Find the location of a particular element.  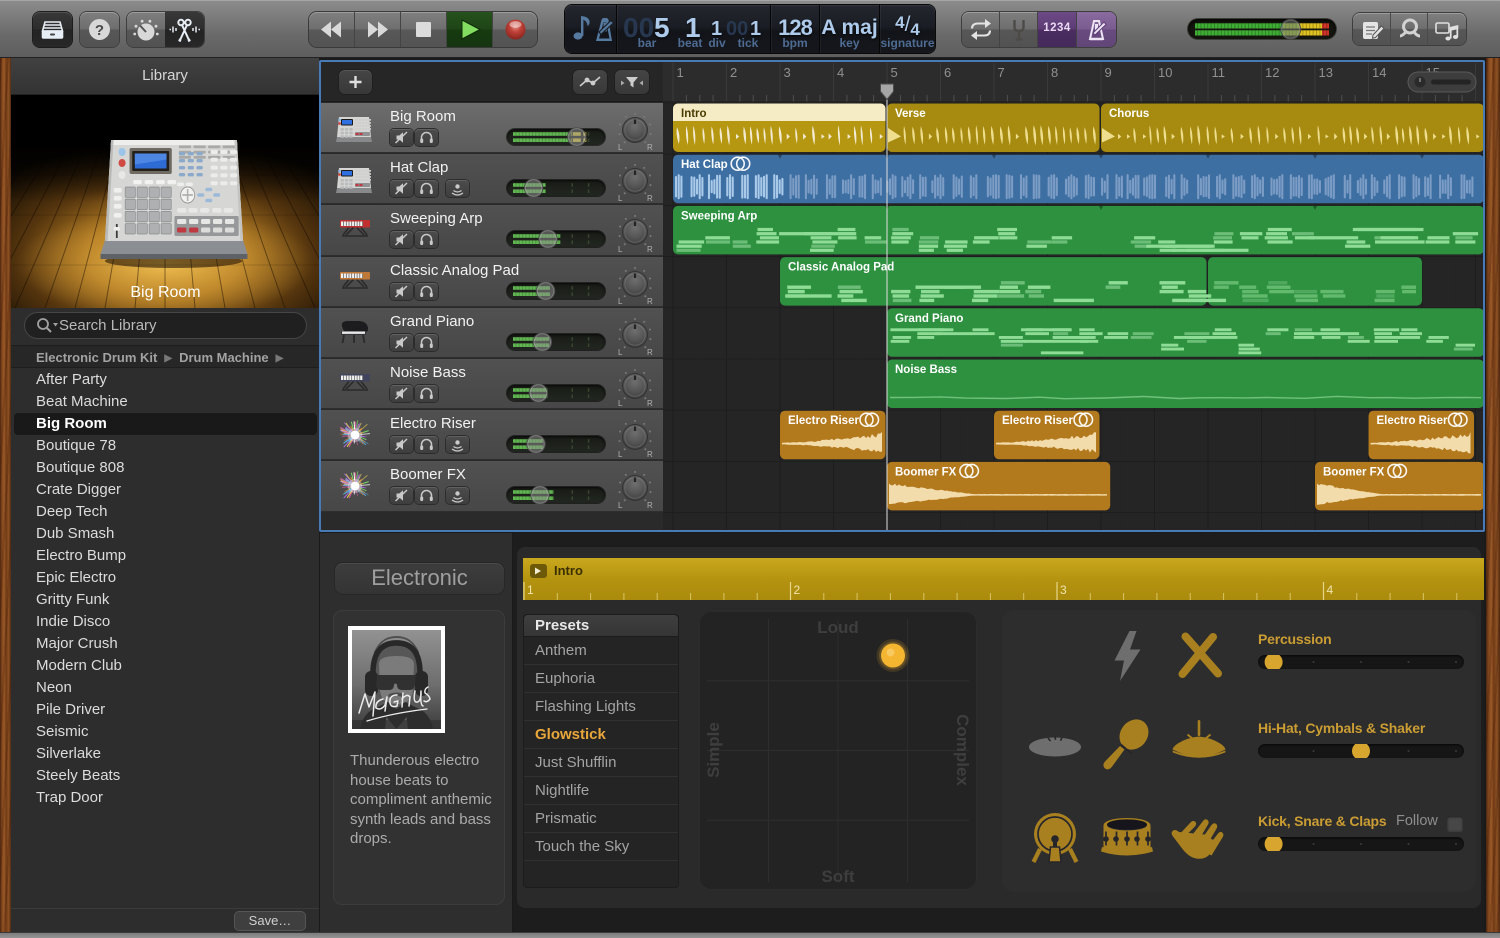

svg-text: 11 is located at coordinates (1219, 72).